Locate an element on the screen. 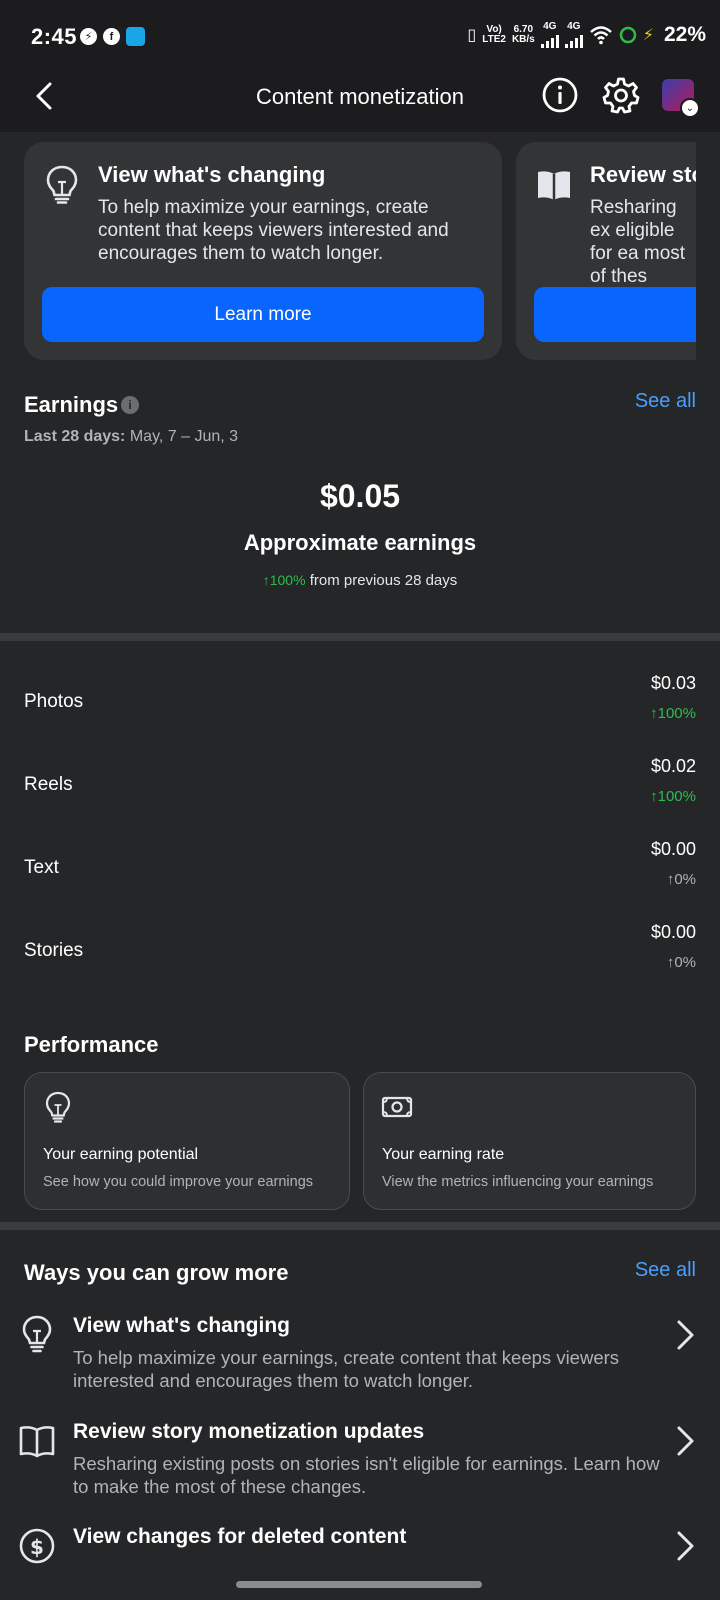 This screenshot has height=1600, width=720. ring-status-icon is located at coordinates (627, 35).